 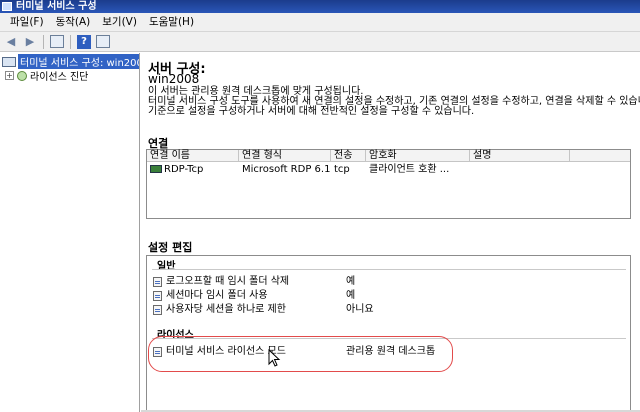 What do you see at coordinates (174, 79) in the screenshot?
I see `server-name: win2008` at bounding box center [174, 79].